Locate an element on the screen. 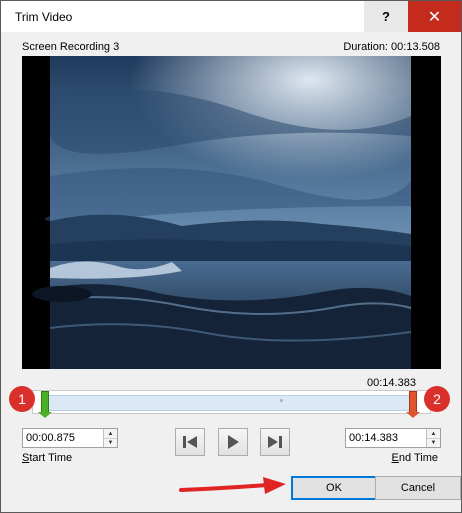  trim-timeline is located at coordinates (231, 404).